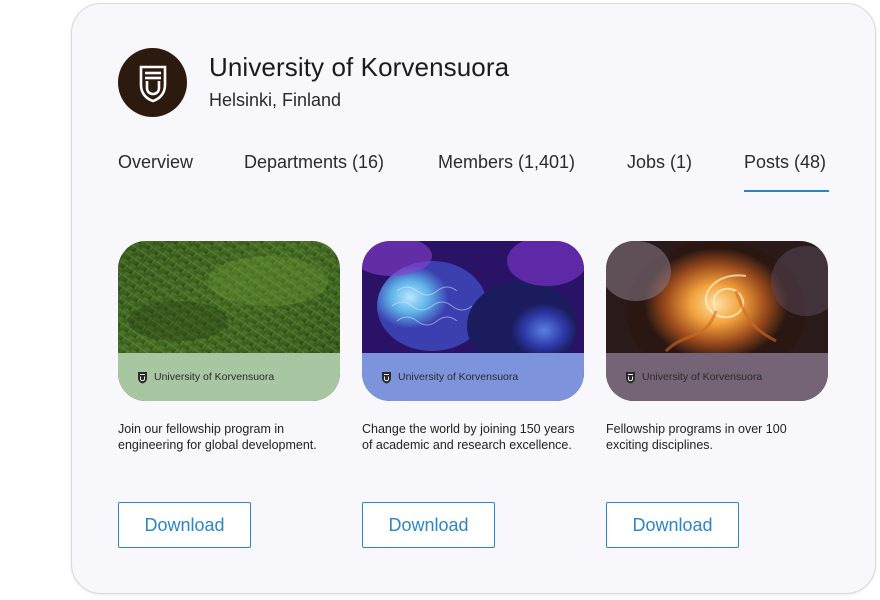 The image size is (880, 600). What do you see at coordinates (659, 162) in the screenshot?
I see `tab-jobs: Jobs (1)` at bounding box center [659, 162].